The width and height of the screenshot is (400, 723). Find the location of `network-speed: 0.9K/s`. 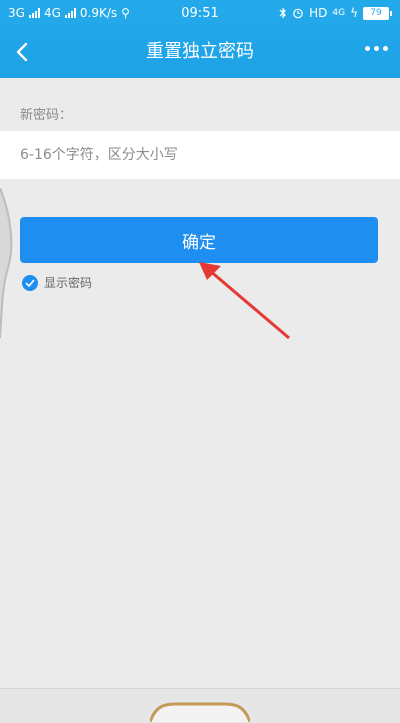

network-speed: 0.9K/s is located at coordinates (98, 13).